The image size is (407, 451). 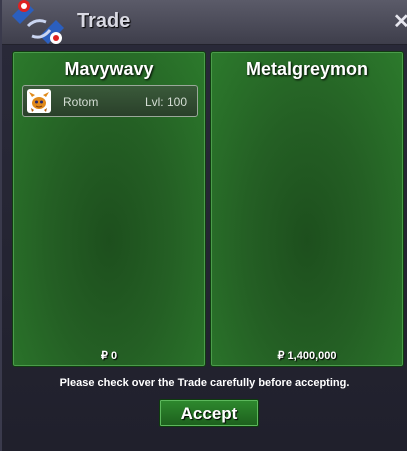 I want to click on accept-button: Accept, so click(x=209, y=413).